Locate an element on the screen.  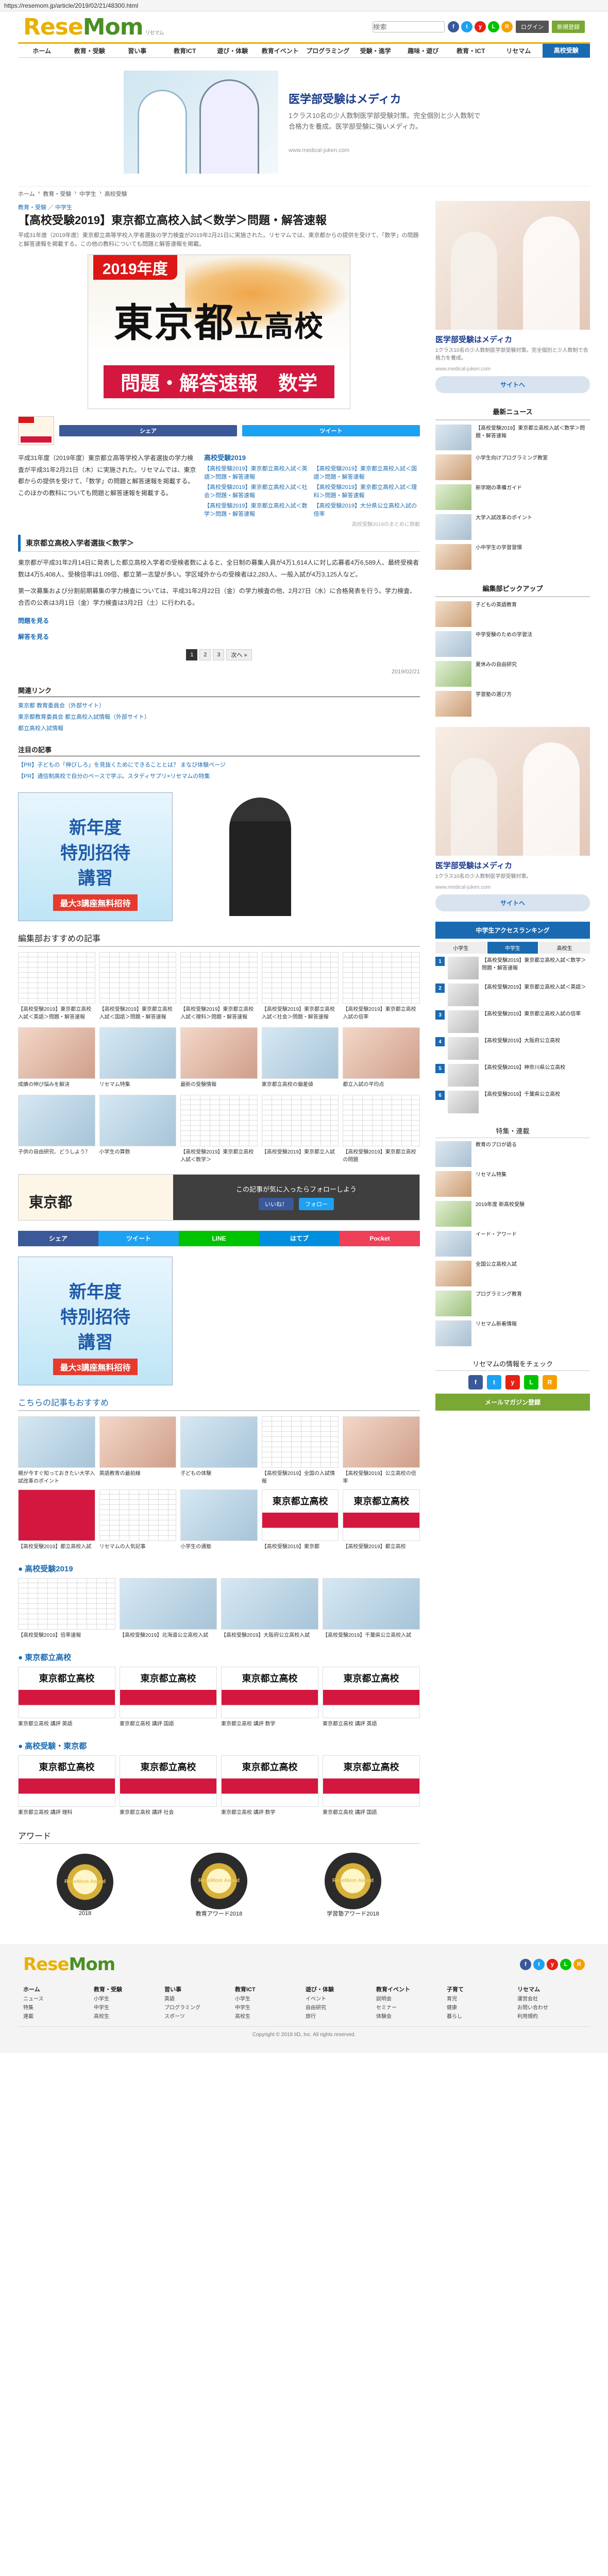
page-link: 次へ » is located at coordinates (239, 654).